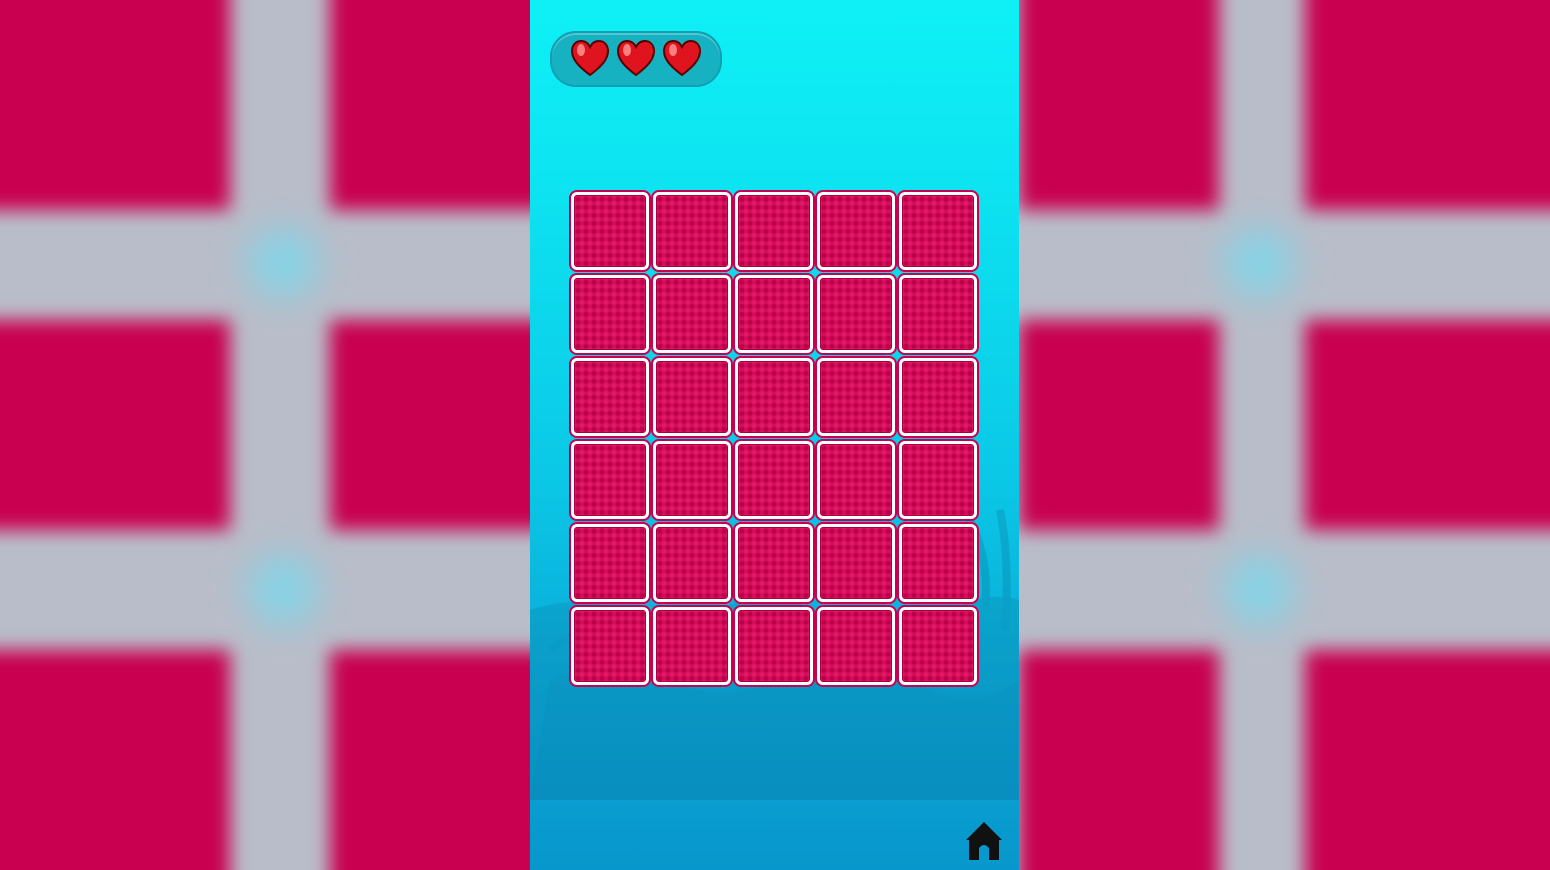  I want to click on lives-panel, so click(636, 59).